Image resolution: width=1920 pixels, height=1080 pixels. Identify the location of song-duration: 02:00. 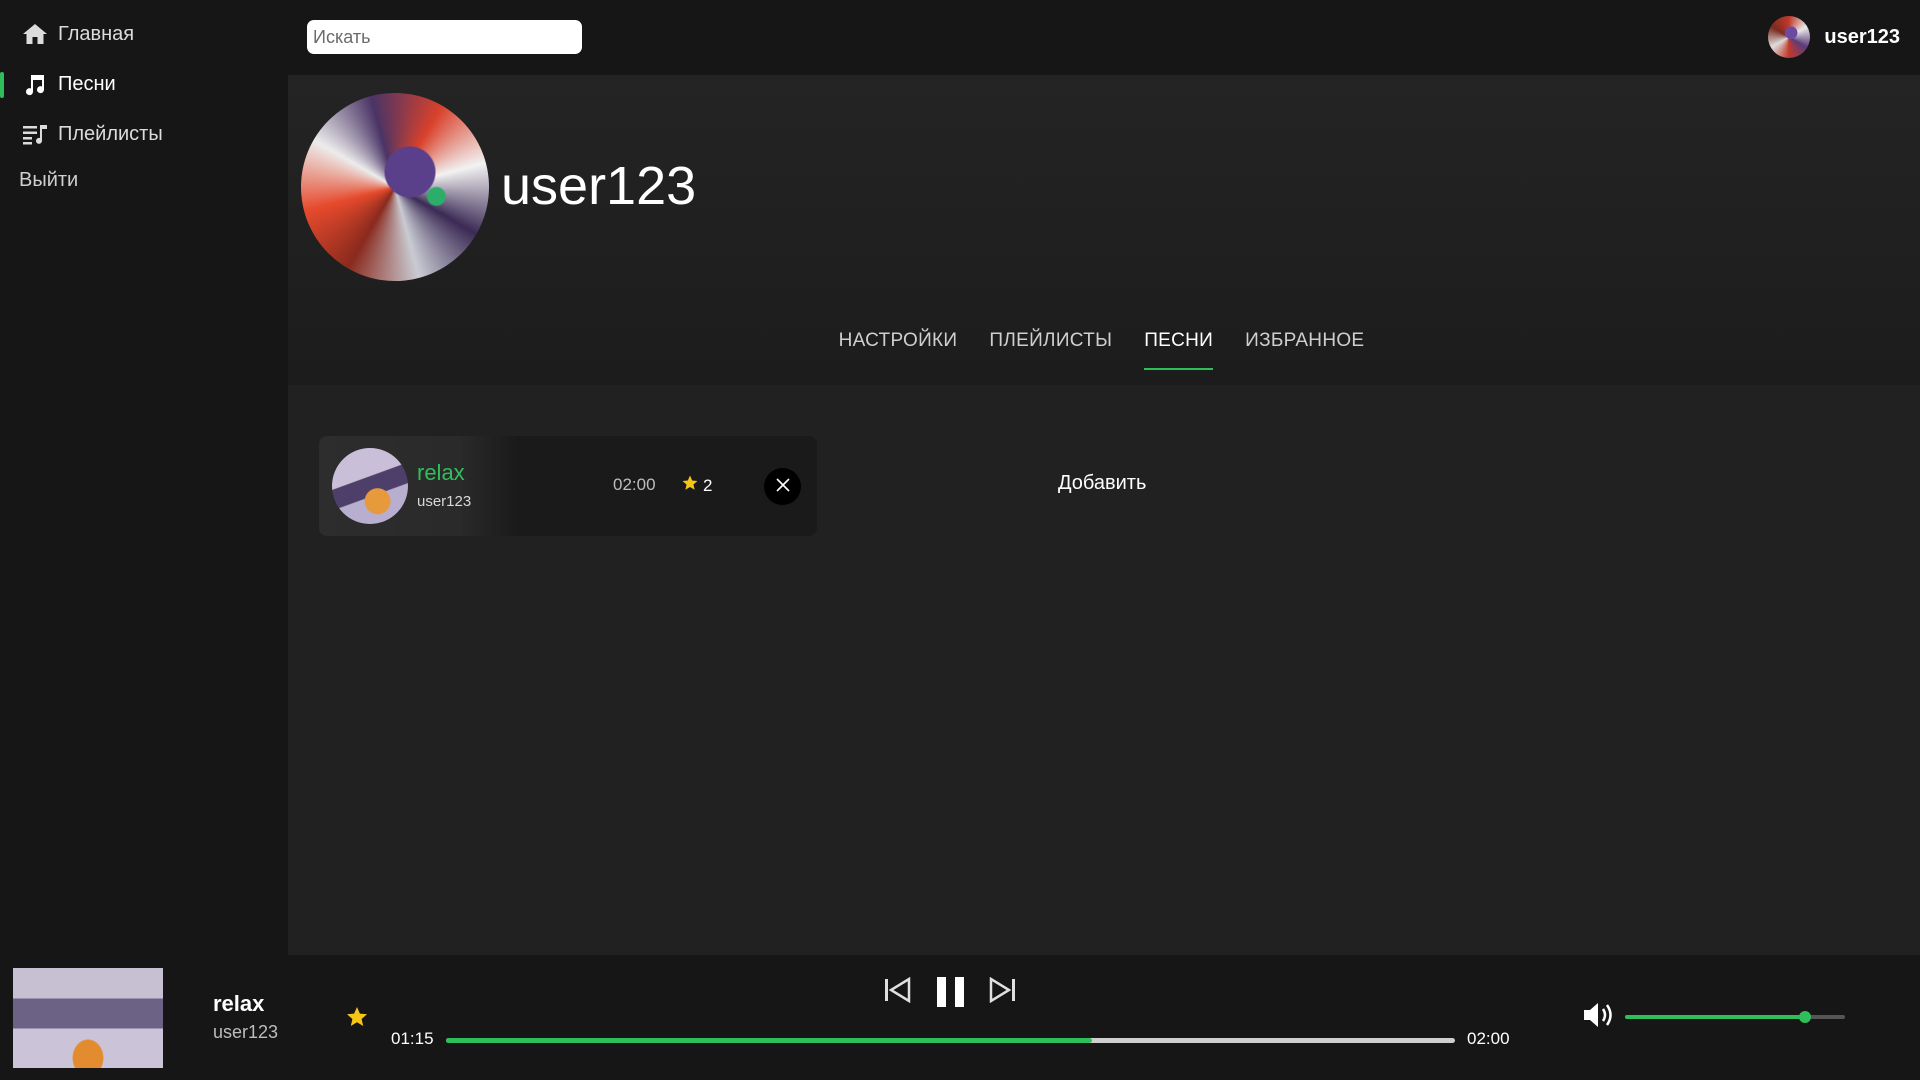
(634, 484).